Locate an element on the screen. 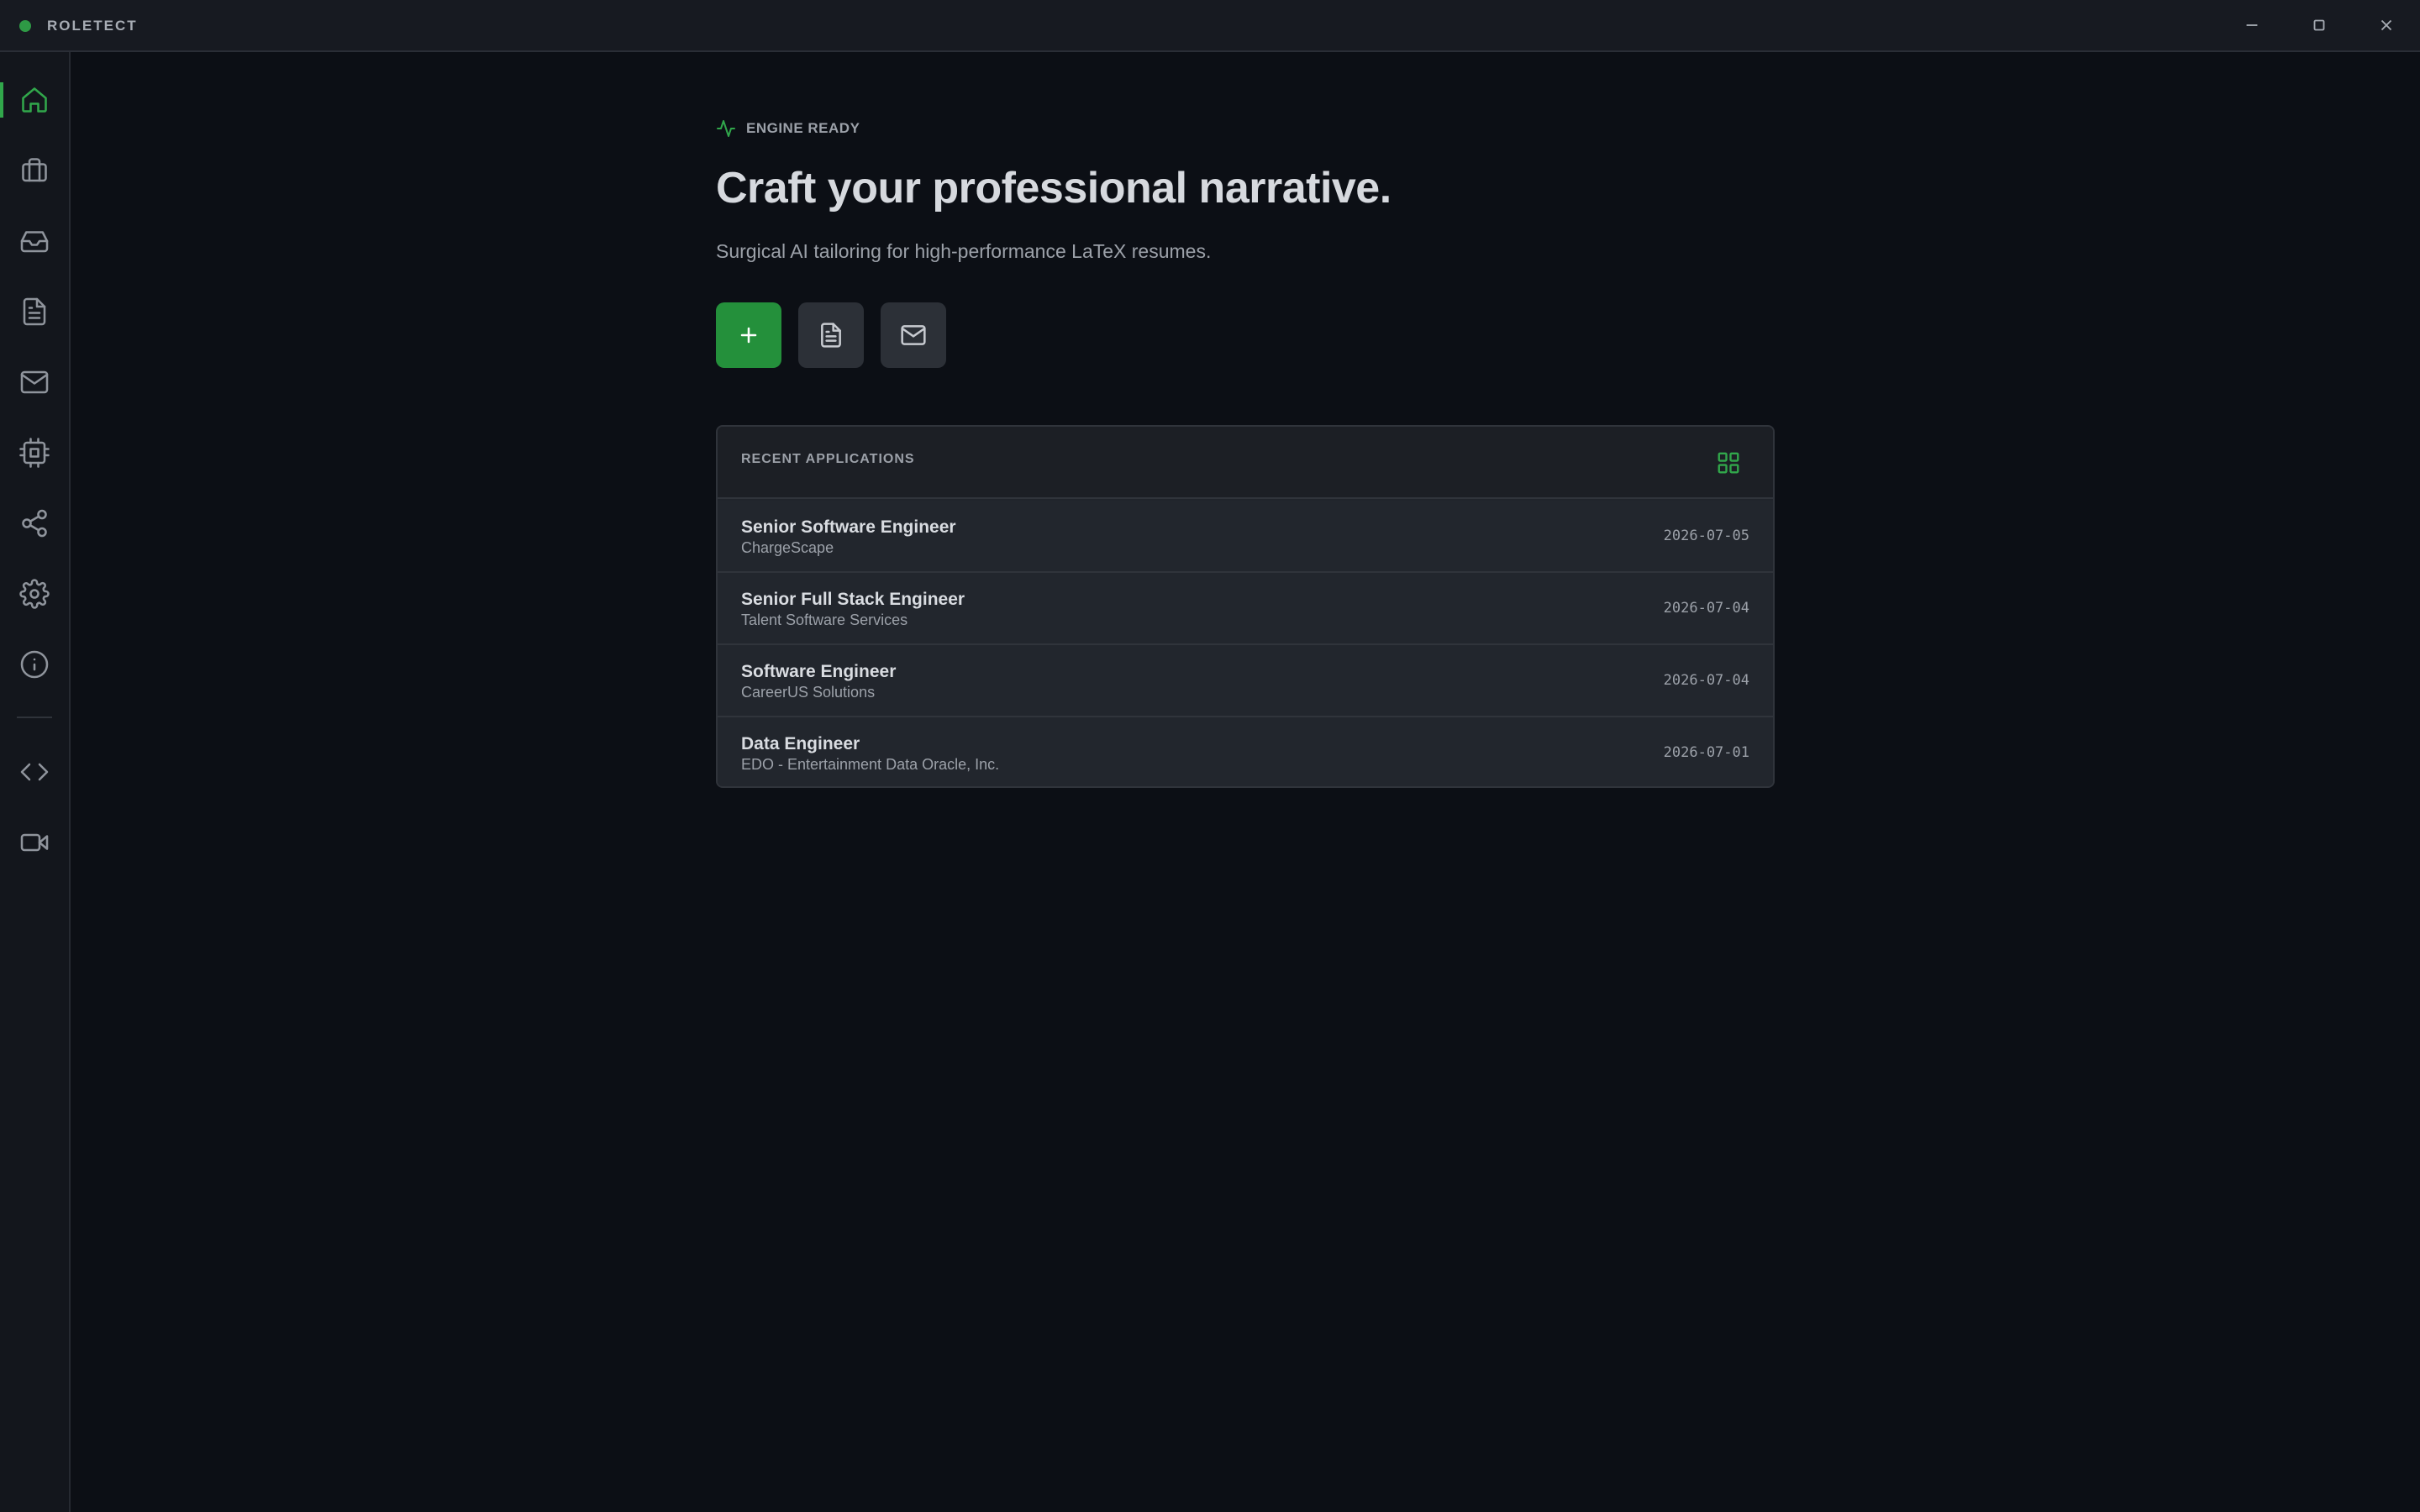 The image size is (2420, 1512). maximize-button is located at coordinates (2320, 25).